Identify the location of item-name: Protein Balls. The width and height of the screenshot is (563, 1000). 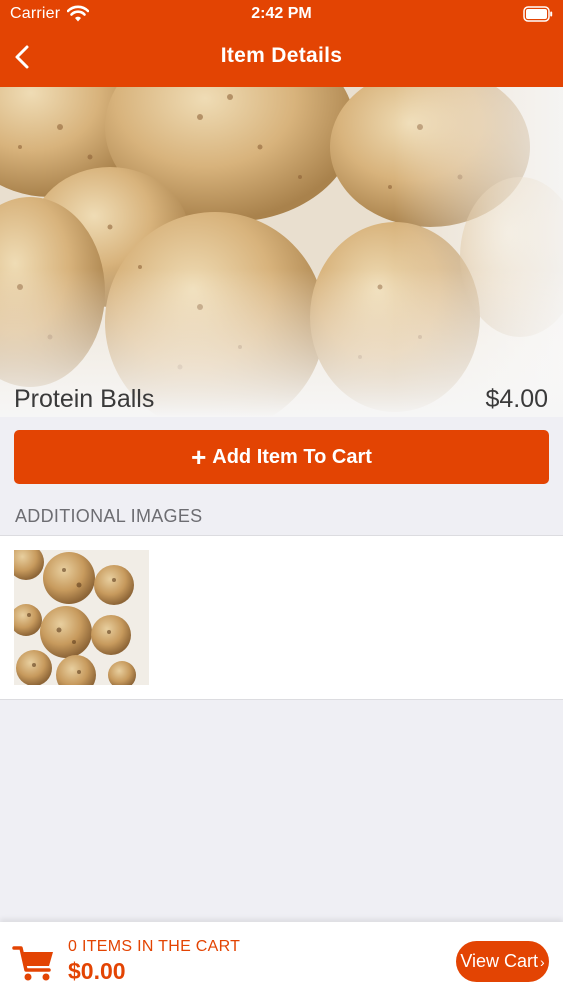
(84, 399).